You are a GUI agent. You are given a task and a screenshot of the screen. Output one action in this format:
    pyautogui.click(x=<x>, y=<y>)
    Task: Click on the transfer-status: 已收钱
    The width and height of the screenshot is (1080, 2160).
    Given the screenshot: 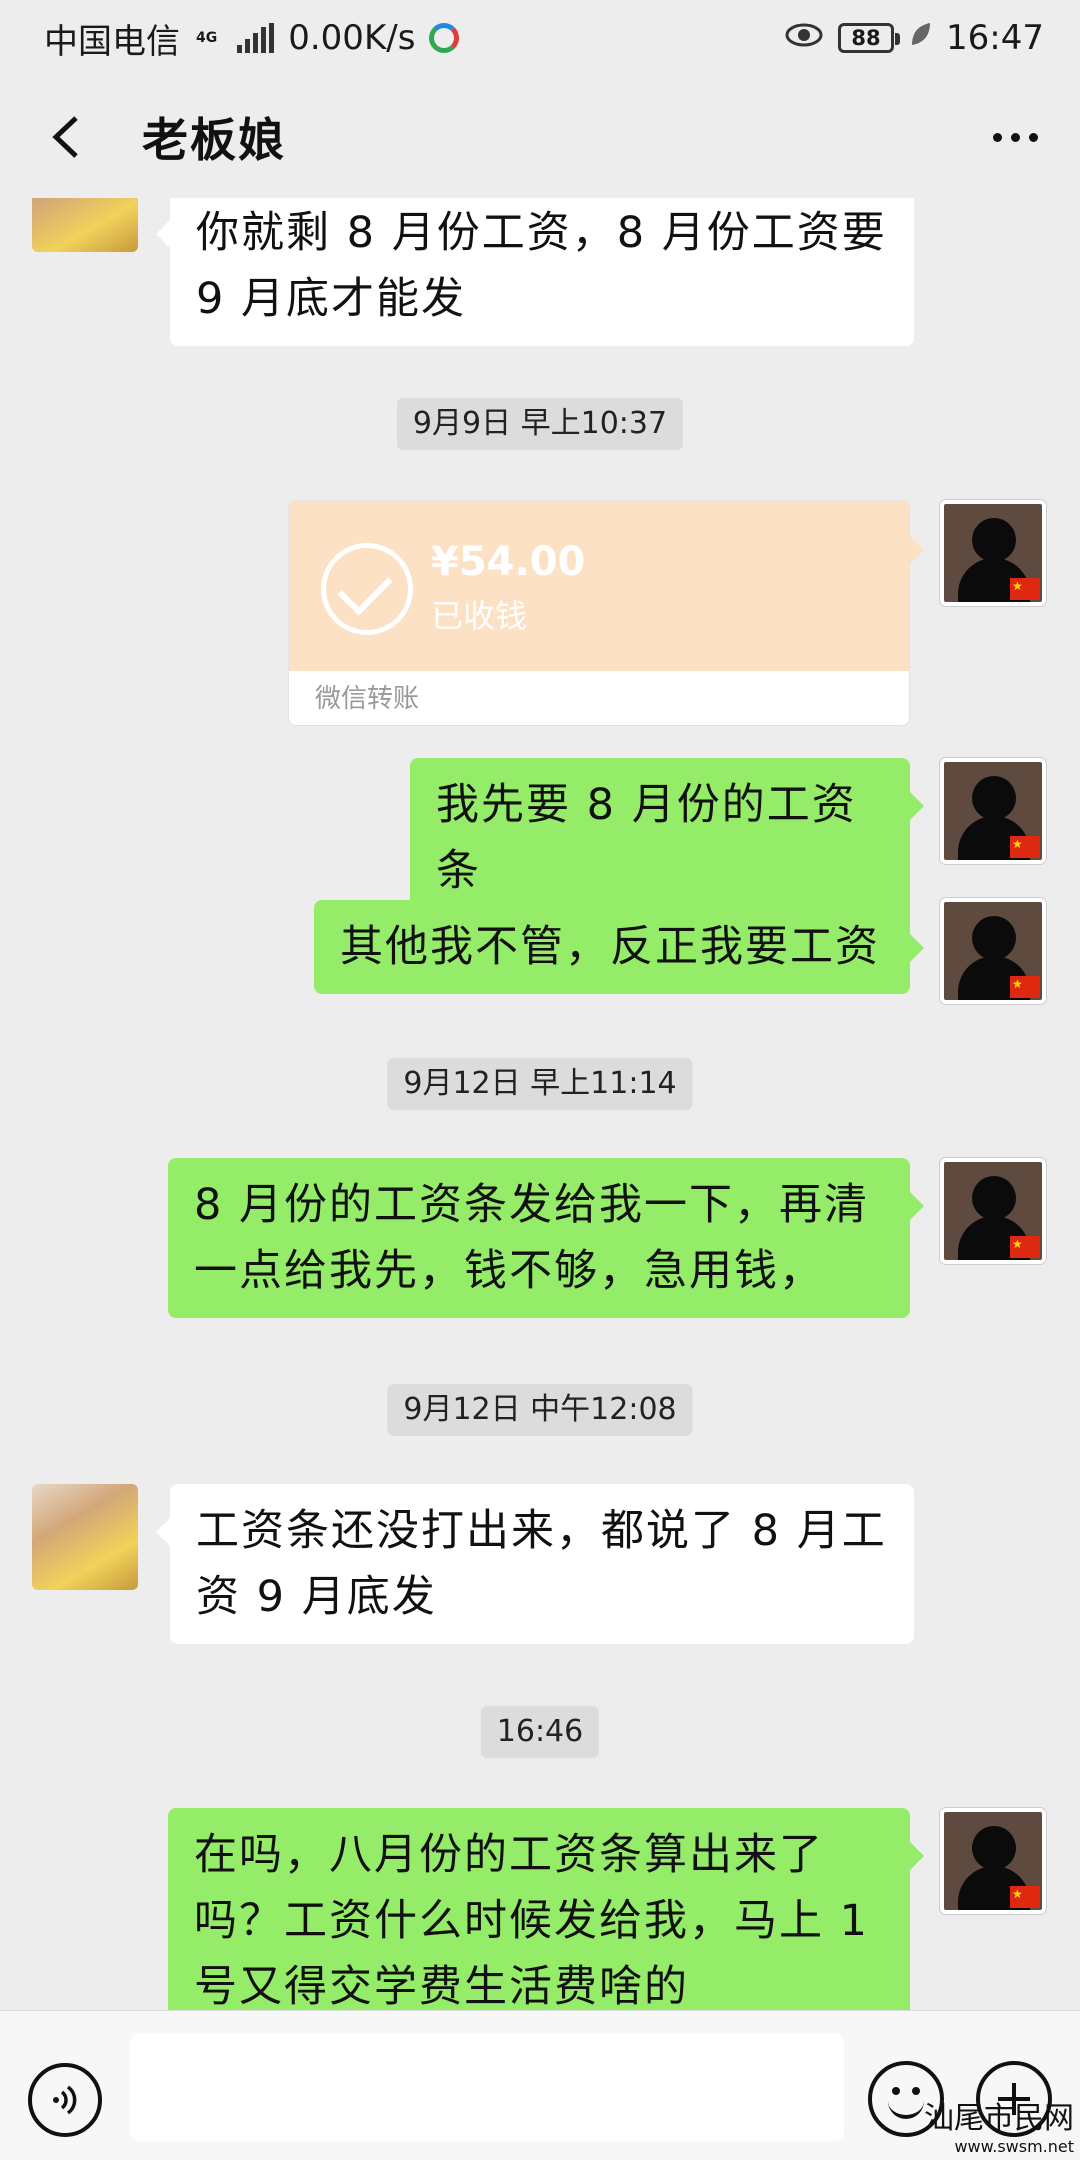 What is the action you would take?
    pyautogui.click(x=479, y=616)
    